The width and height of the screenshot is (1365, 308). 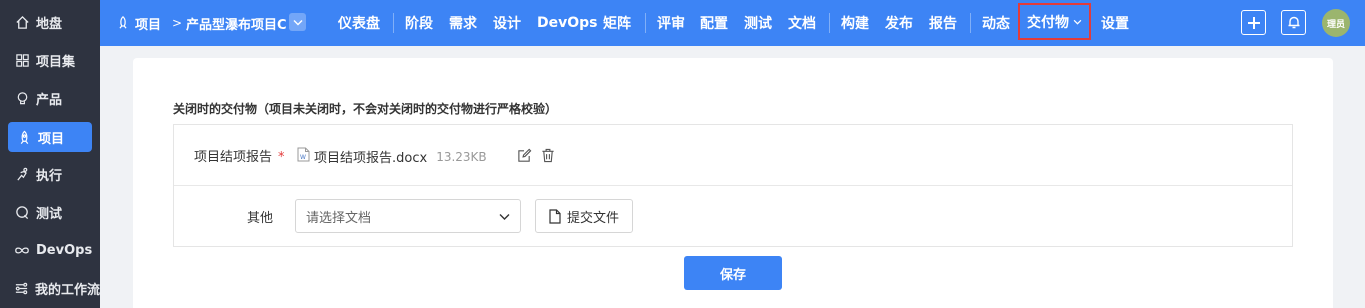 What do you see at coordinates (714, 23) in the screenshot?
I see `nav-config: 配置` at bounding box center [714, 23].